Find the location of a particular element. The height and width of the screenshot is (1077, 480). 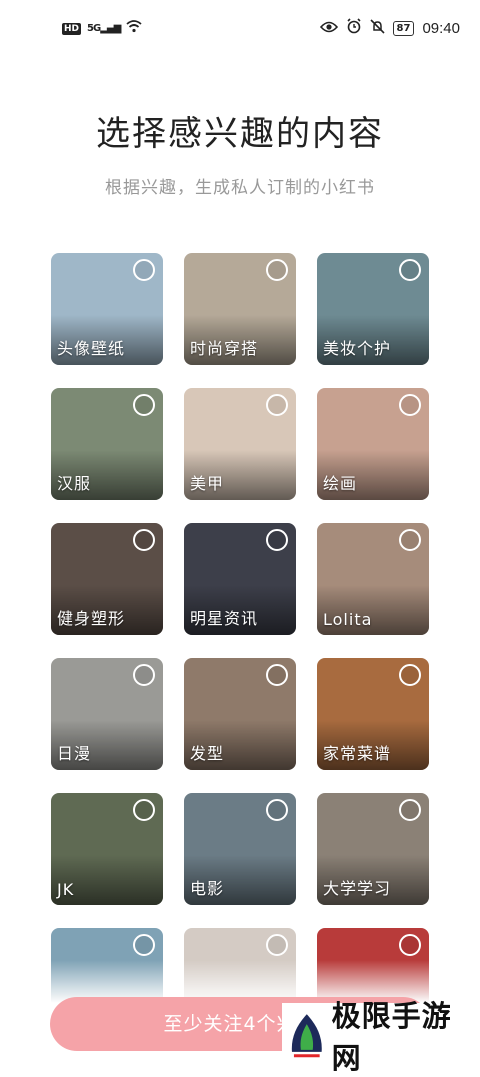

interest-card: 健身塑形 is located at coordinates (107, 579).